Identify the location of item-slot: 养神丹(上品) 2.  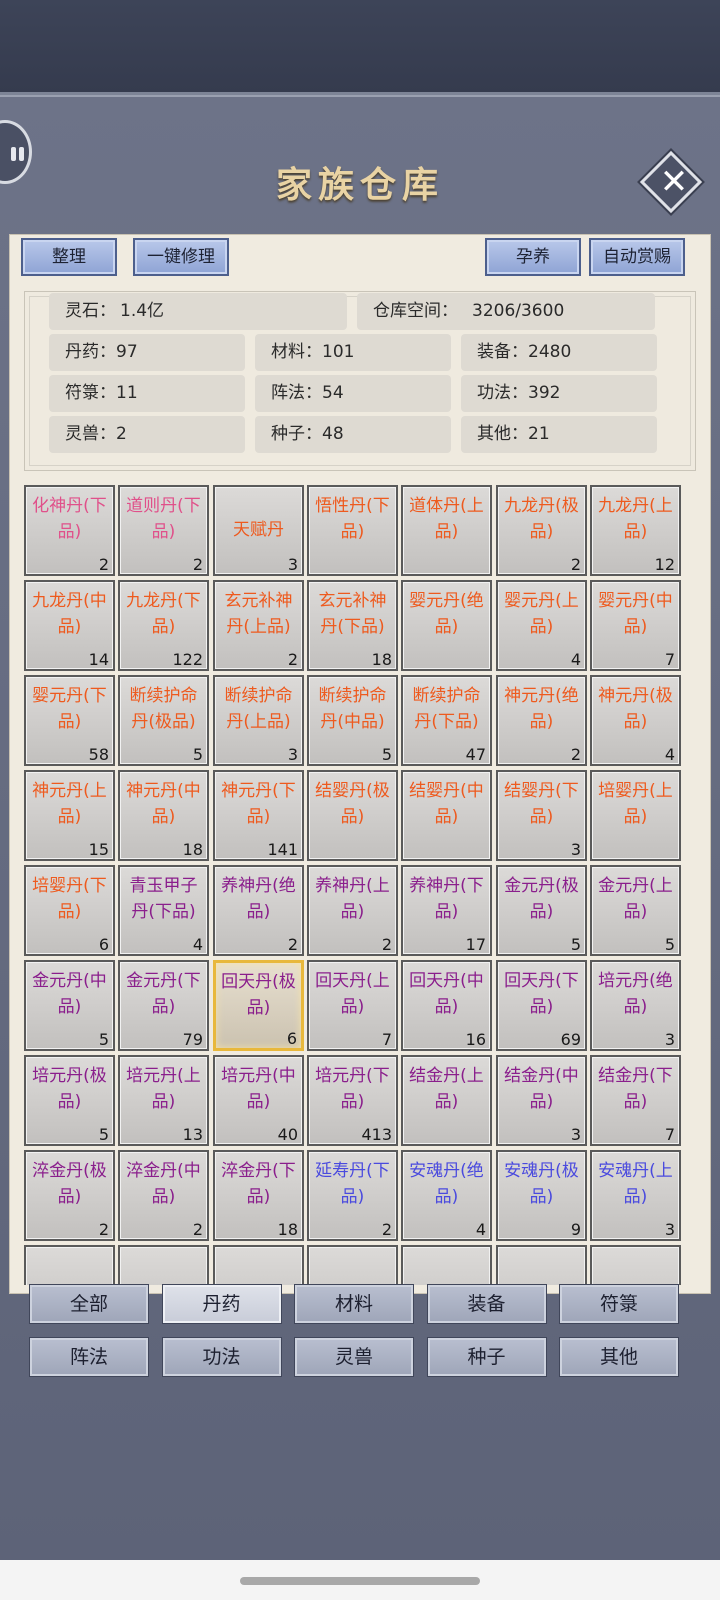
(352, 910).